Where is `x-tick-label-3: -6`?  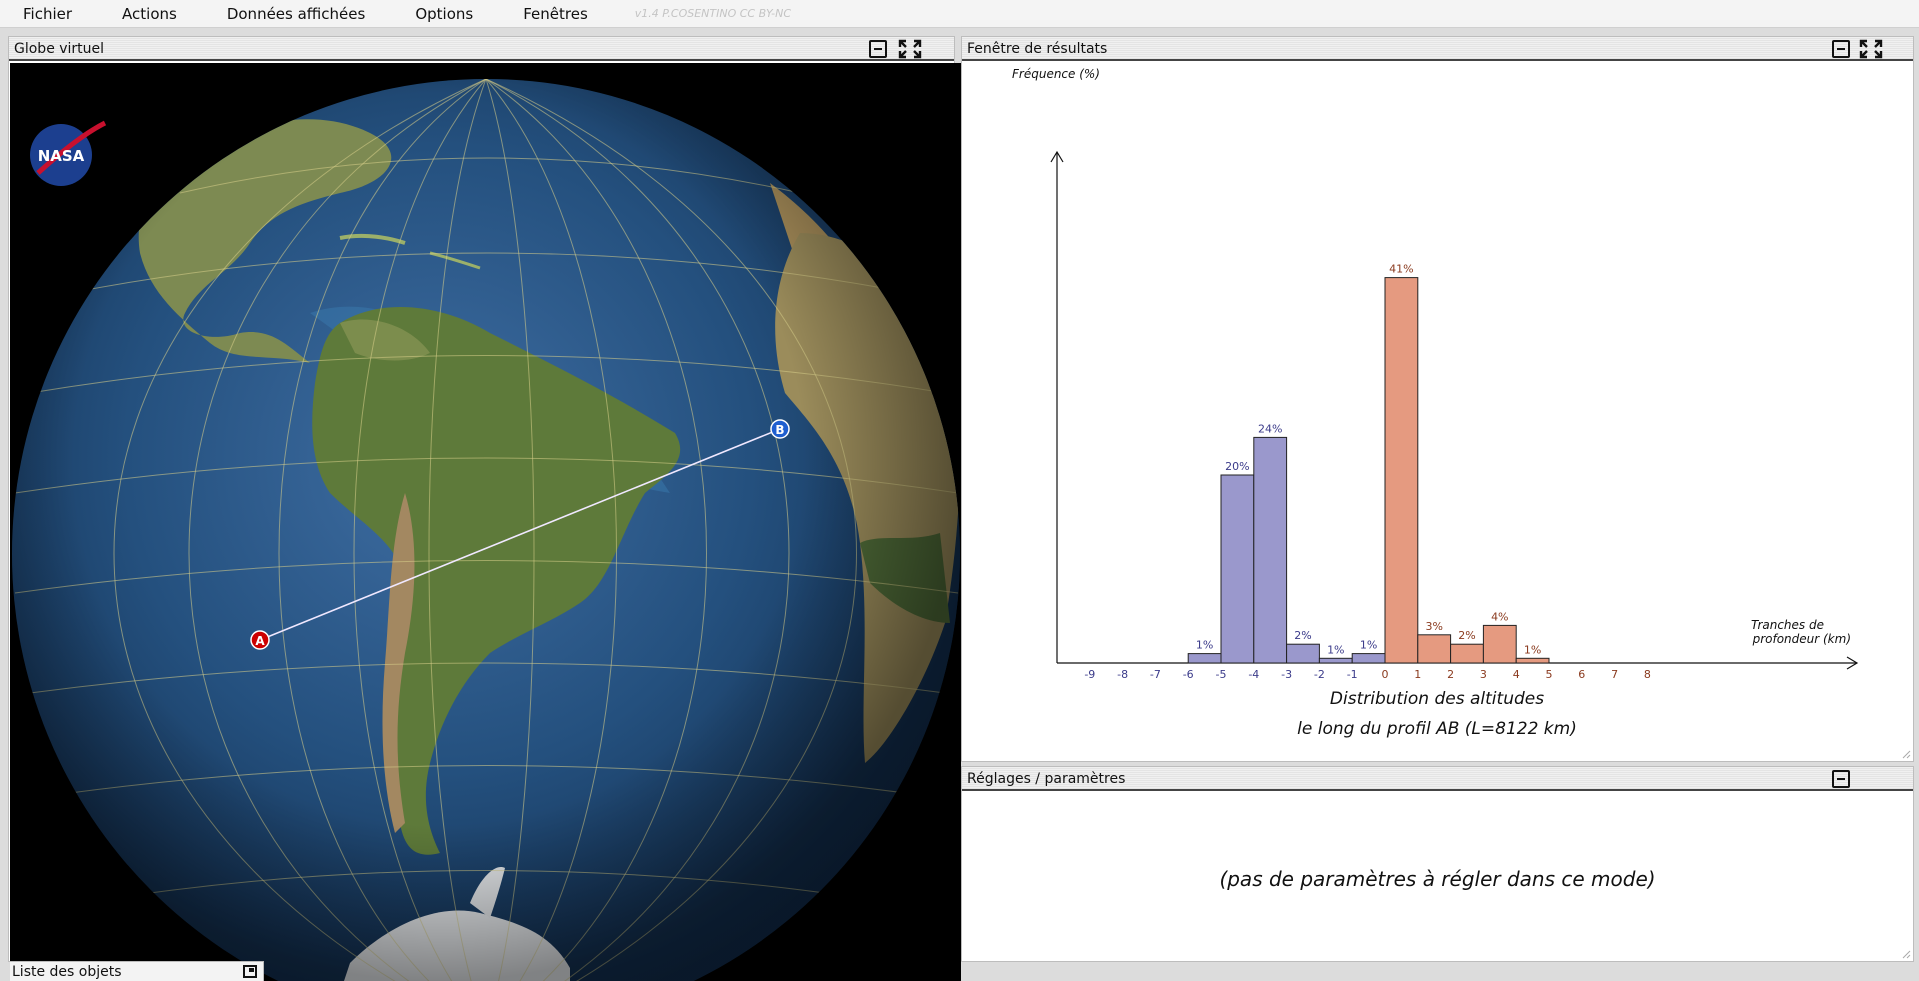 x-tick-label-3: -6 is located at coordinates (1188, 674).